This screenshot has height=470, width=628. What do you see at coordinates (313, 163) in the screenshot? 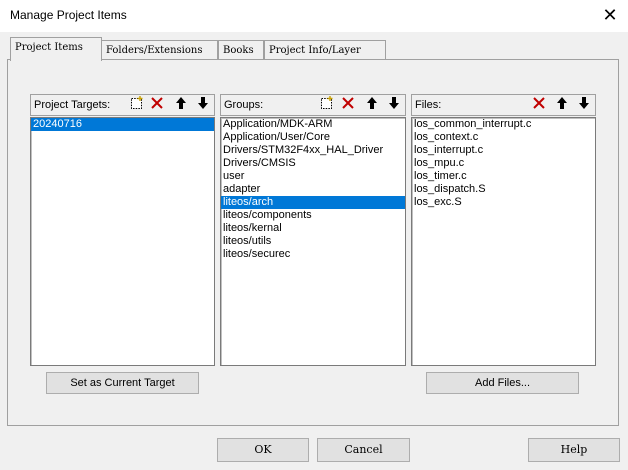
I see `list-item: Drivers/CMSIS` at bounding box center [313, 163].